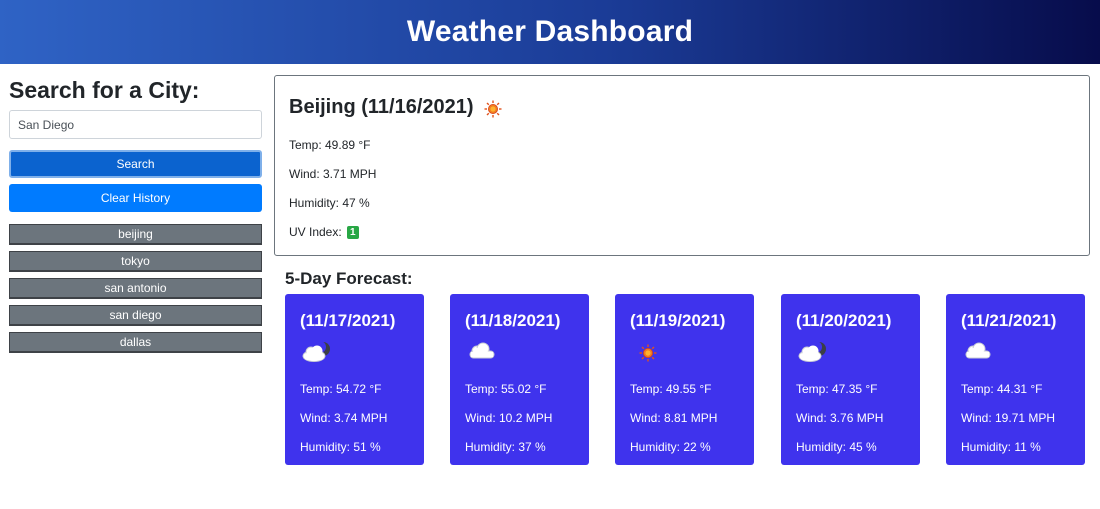 The width and height of the screenshot is (1100, 509). Describe the element at coordinates (670, 447) in the screenshot. I see `forecast-humidity: Humidity: 22 %` at that location.